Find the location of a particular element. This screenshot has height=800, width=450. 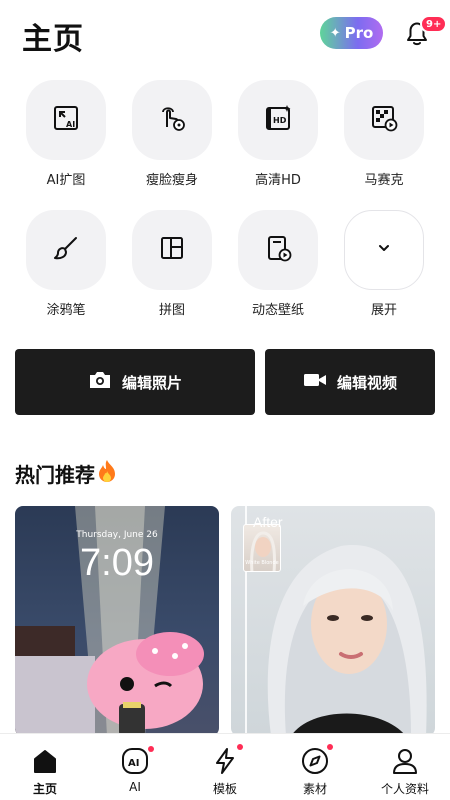

live-wallpaper-icon is located at coordinates (278, 250).